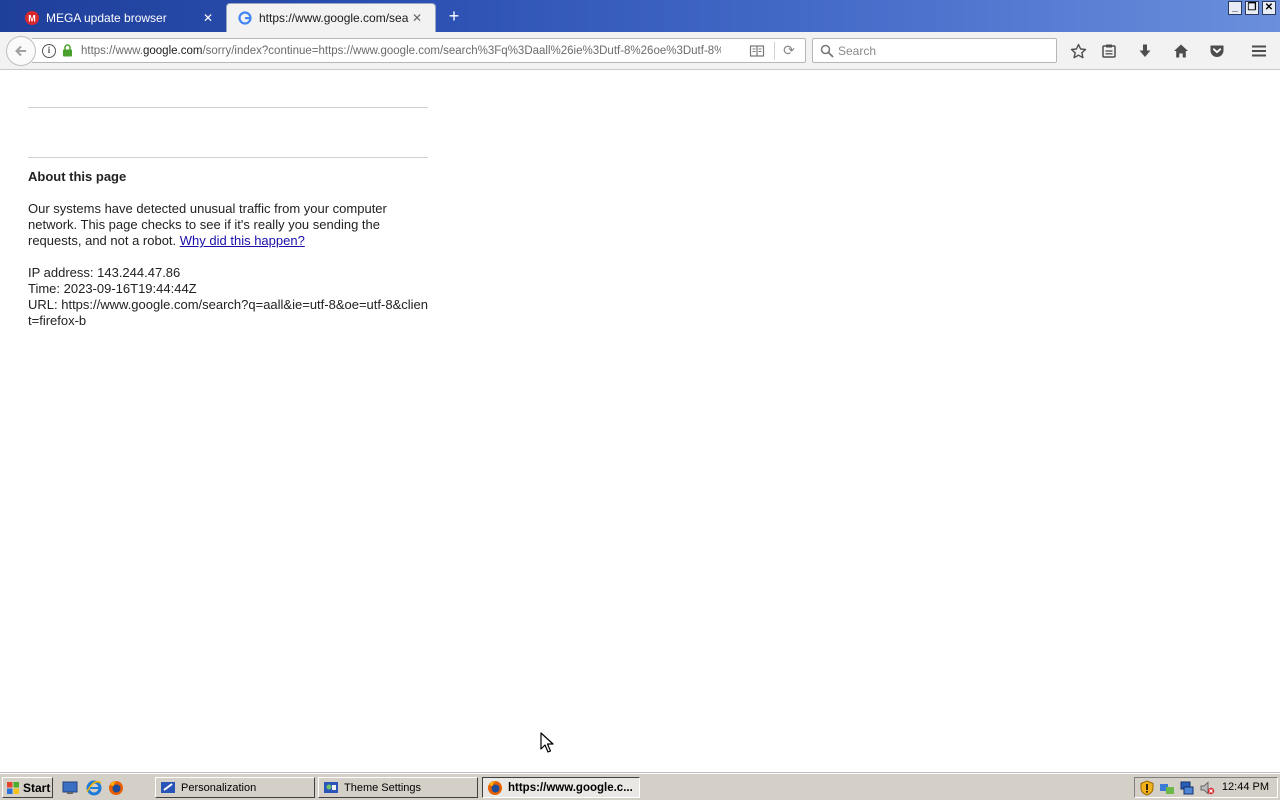  What do you see at coordinates (331, 787) in the screenshot?
I see `theme-settings-icon` at bounding box center [331, 787].